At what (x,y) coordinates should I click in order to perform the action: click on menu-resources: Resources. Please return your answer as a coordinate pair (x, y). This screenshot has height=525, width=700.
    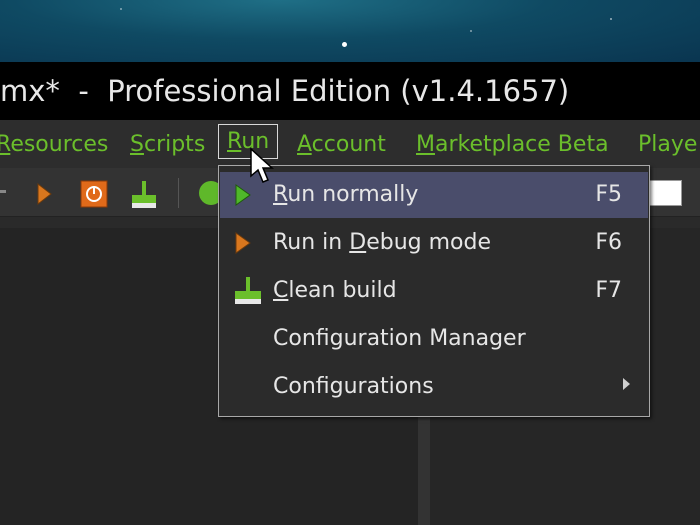
    Looking at the image, I should click on (58, 144).